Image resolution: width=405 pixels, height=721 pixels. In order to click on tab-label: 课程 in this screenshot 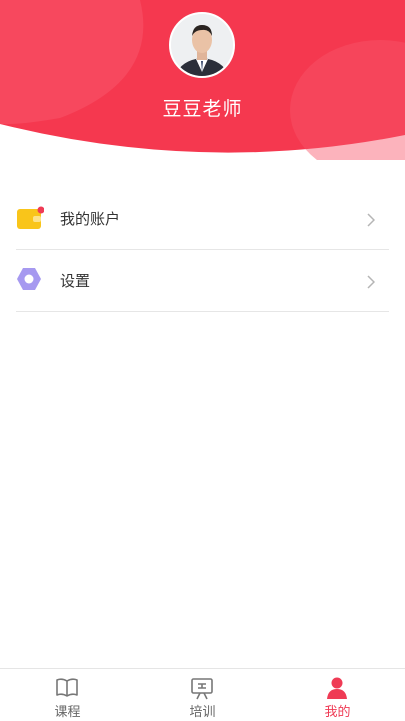, I will do `click(67, 712)`.